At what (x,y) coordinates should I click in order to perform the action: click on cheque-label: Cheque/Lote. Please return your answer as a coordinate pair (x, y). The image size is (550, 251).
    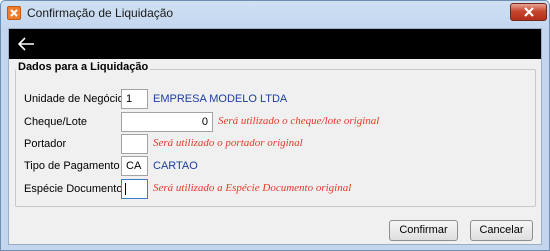
    Looking at the image, I should click on (55, 122).